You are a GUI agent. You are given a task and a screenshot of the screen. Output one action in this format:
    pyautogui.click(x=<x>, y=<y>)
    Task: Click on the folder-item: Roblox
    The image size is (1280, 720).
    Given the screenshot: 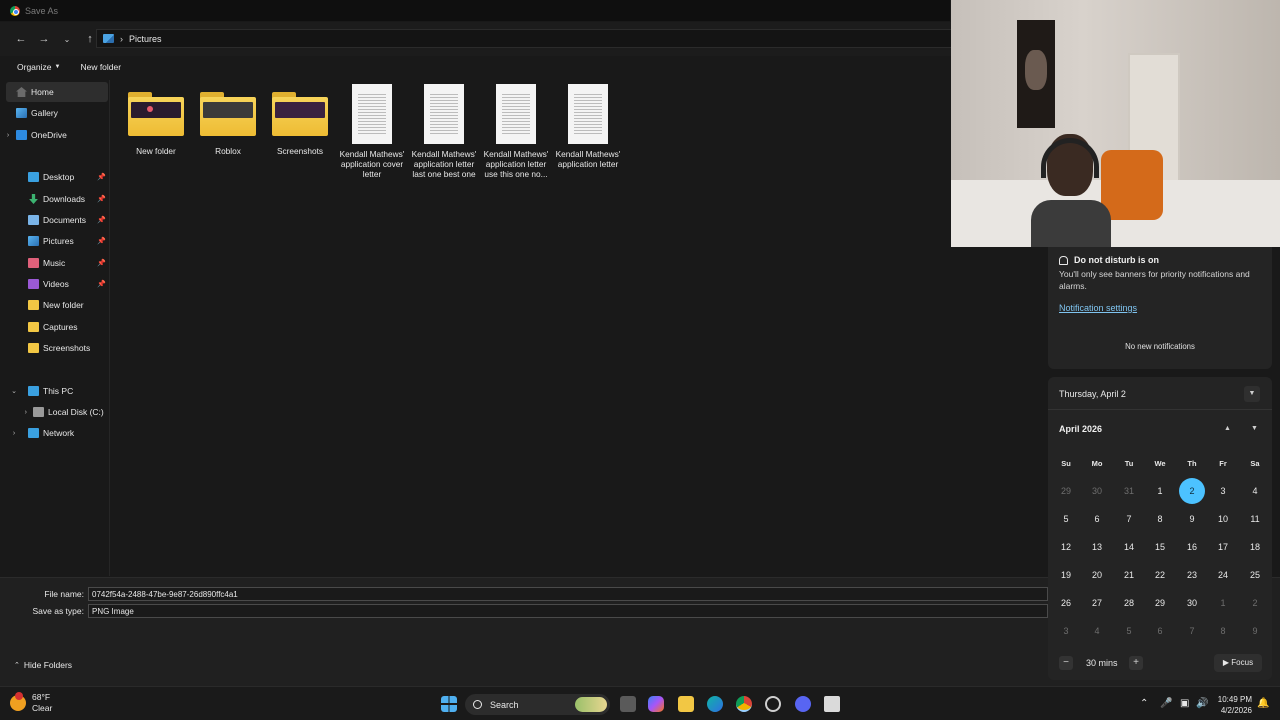 What is the action you would take?
    pyautogui.click(x=228, y=120)
    